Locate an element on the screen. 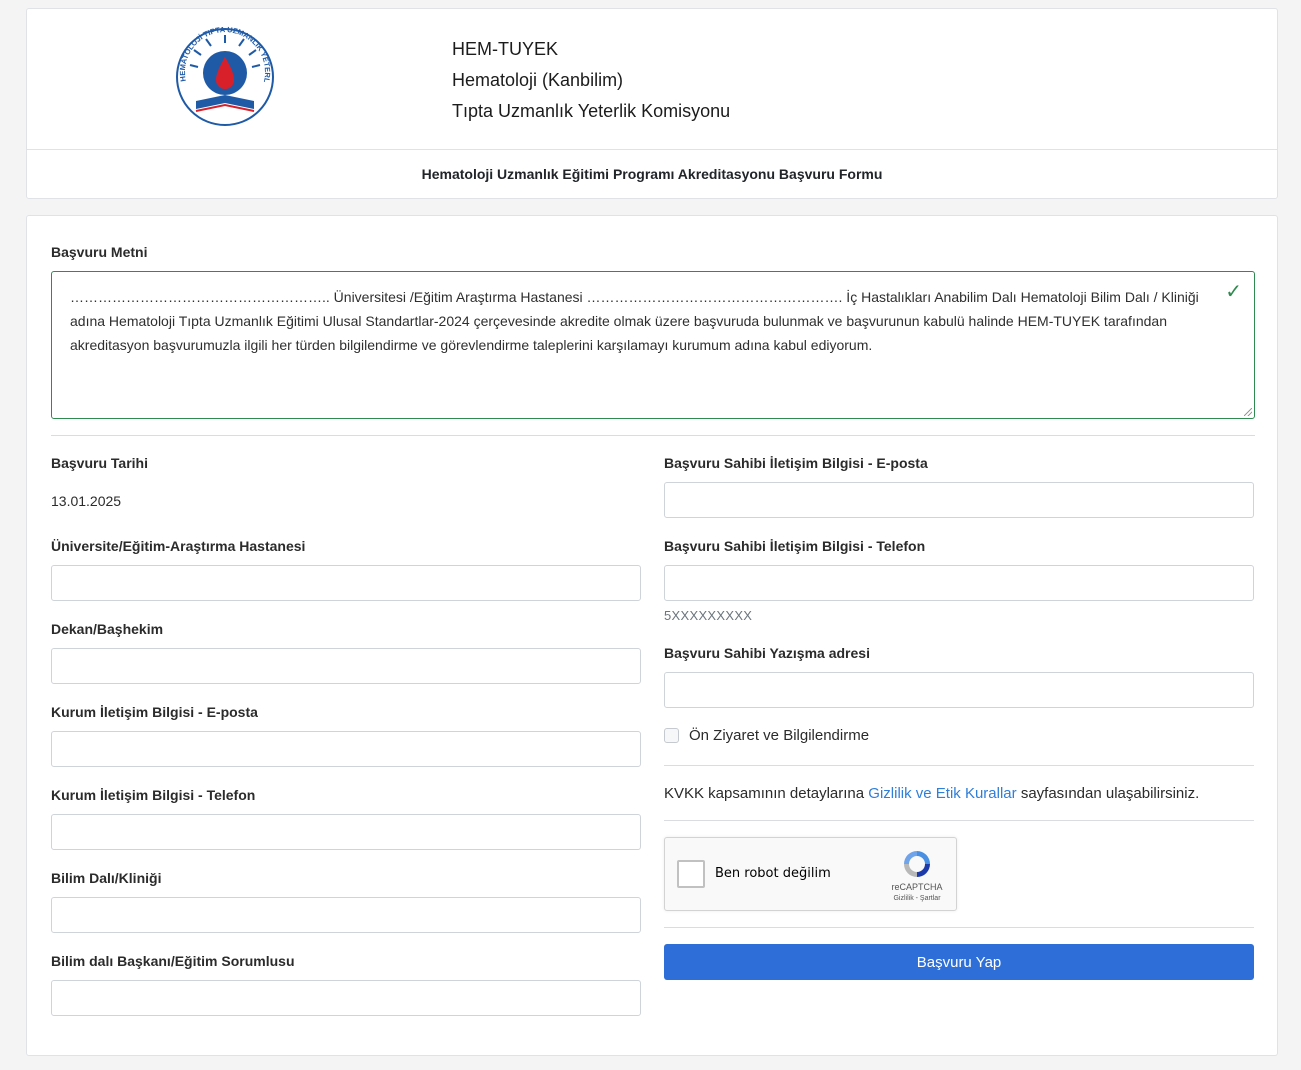 The image size is (1301, 1070). pre-visit-checkbox is located at coordinates (671, 735).